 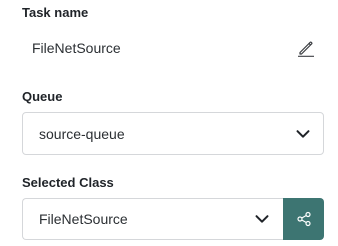 I want to click on share-icon, so click(x=303, y=219).